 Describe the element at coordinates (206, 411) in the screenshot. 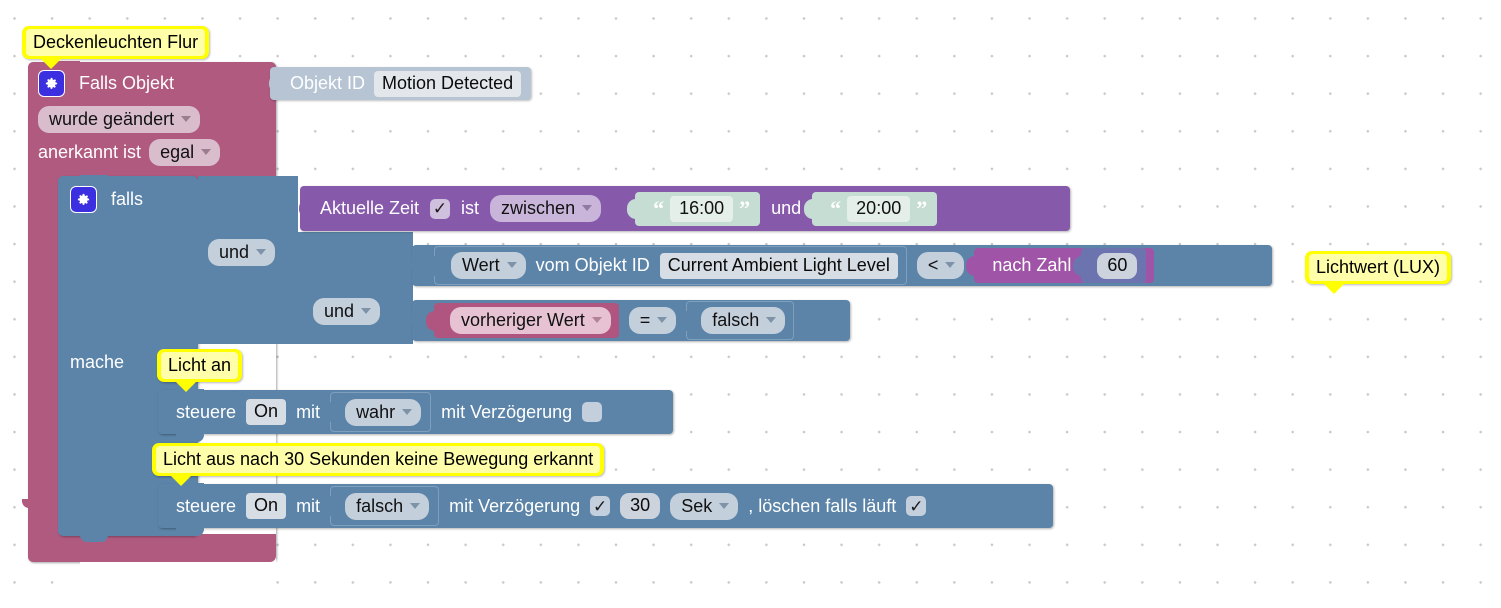

I see `action-verb-1: steuere` at that location.